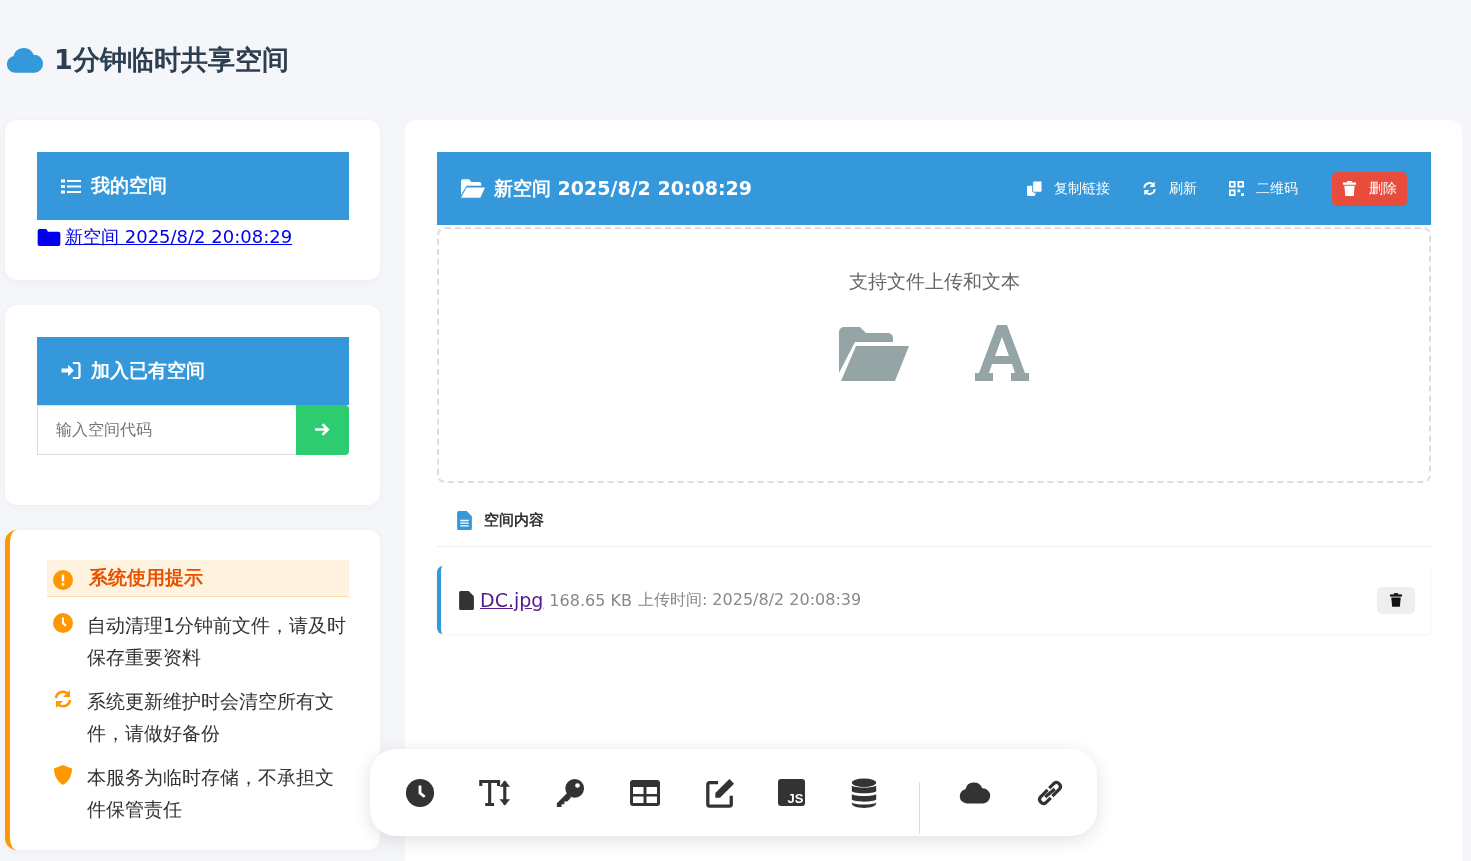 This screenshot has height=861, width=1471. I want to click on upload-hint: 支持文件上传和文本, so click(934, 281).